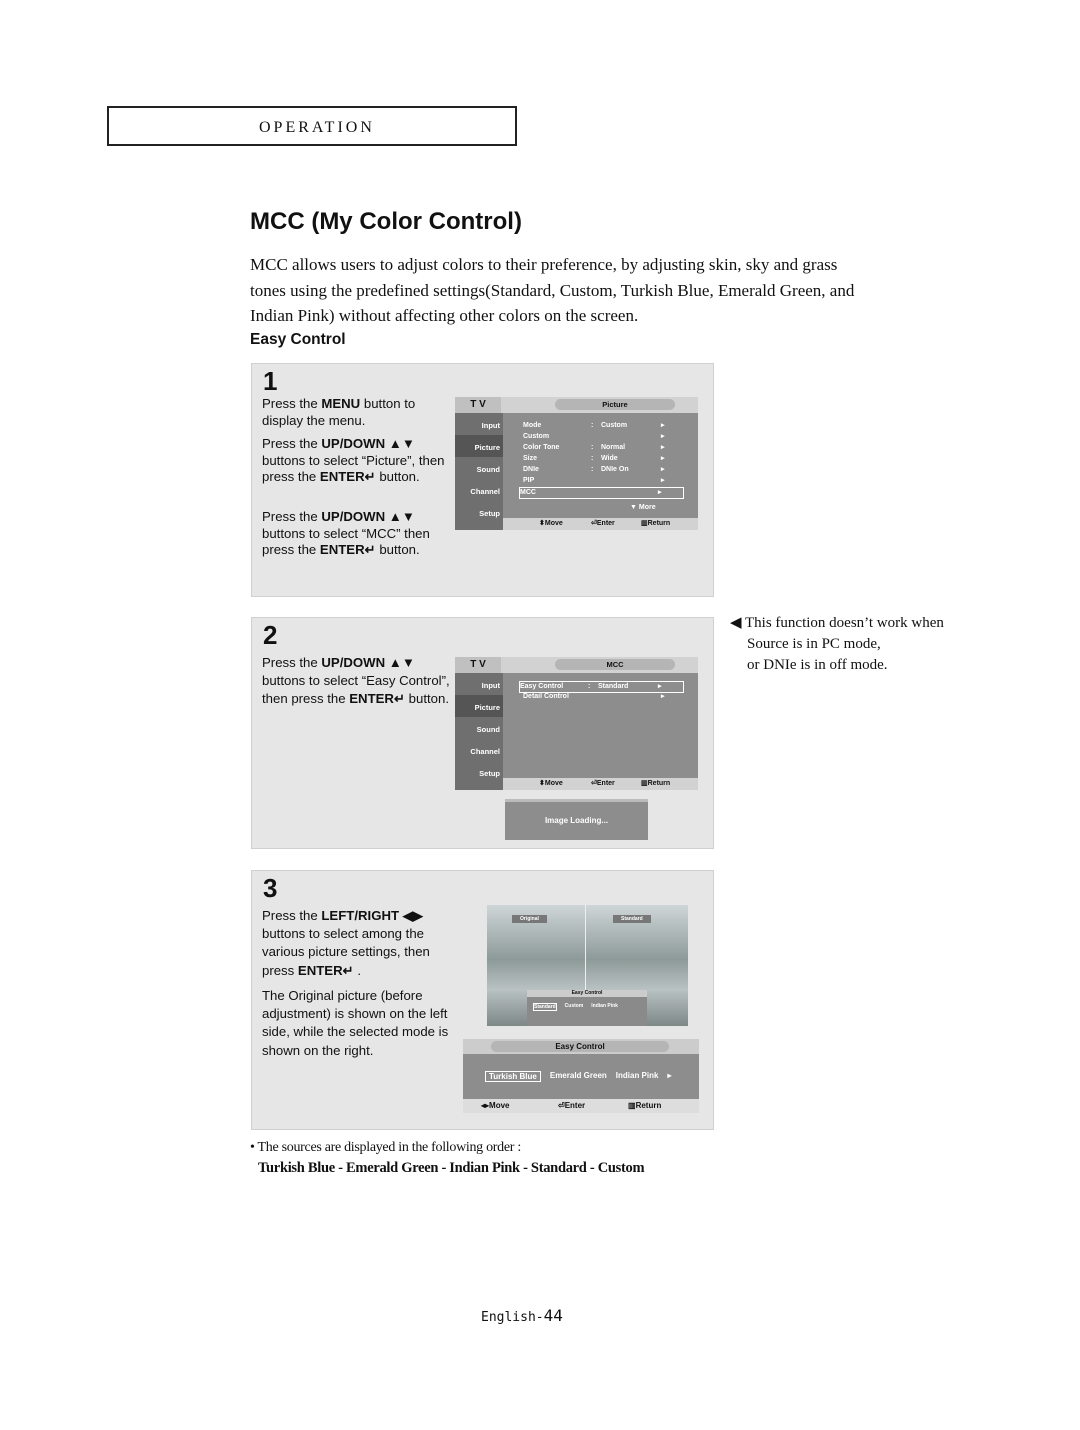 Image resolution: width=1080 pixels, height=1430 pixels. Describe the element at coordinates (580, 1046) in the screenshot. I see `bar-title: Easy Control` at that location.